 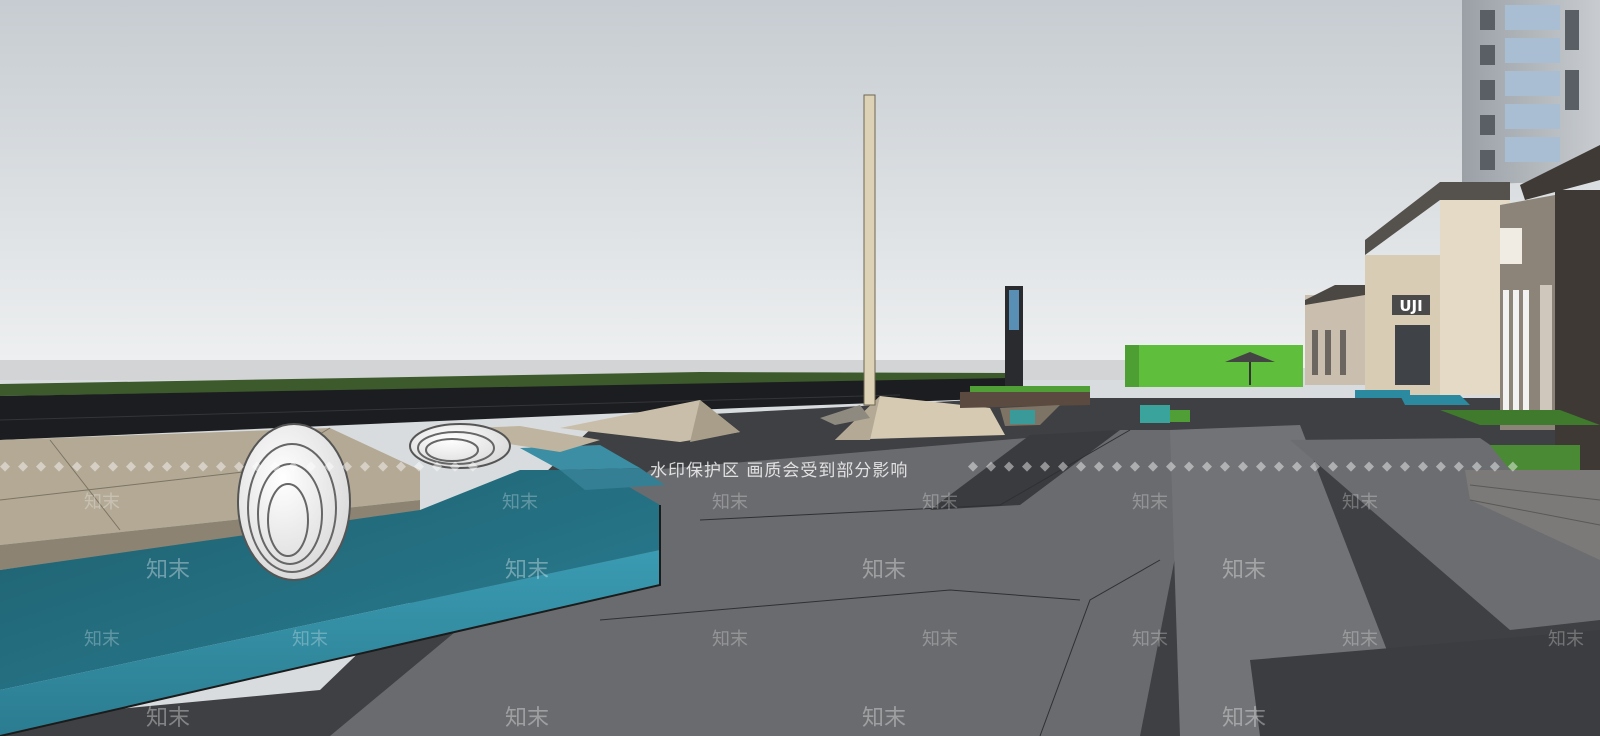 What do you see at coordinates (1412, 355) in the screenshot?
I see `retail-window` at bounding box center [1412, 355].